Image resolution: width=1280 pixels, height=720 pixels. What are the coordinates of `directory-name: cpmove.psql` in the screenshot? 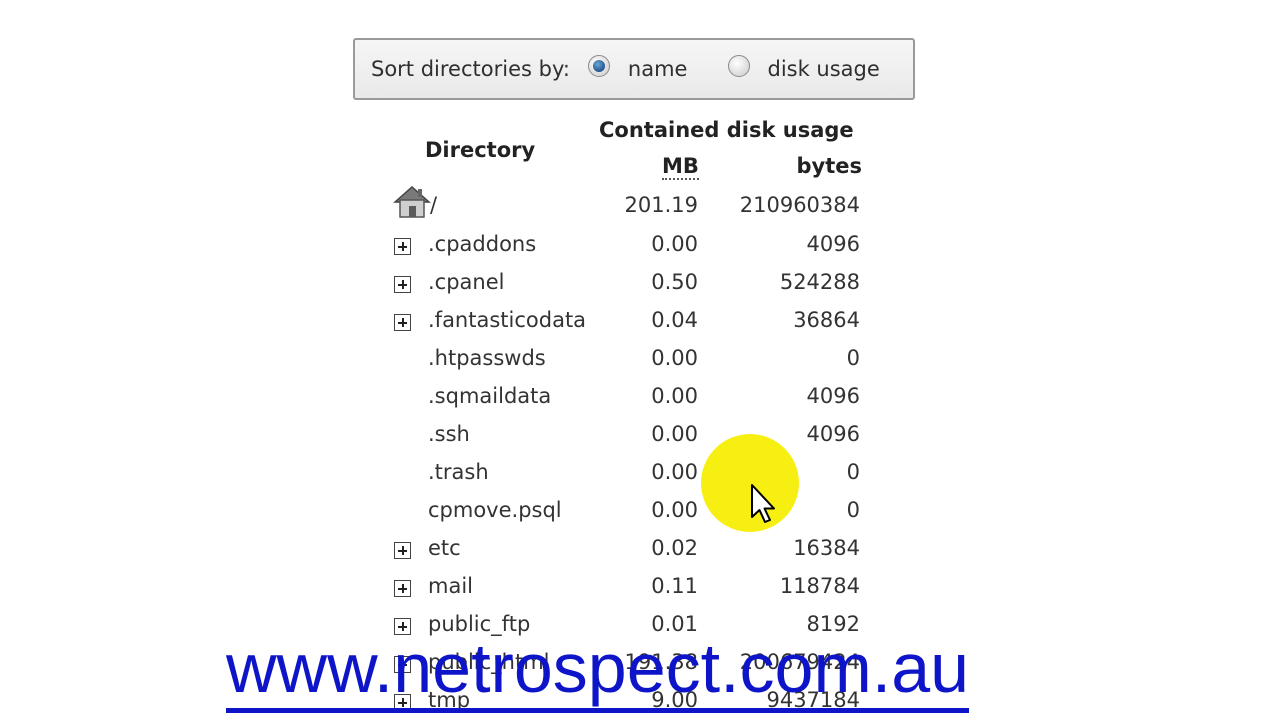 It's located at (495, 510).